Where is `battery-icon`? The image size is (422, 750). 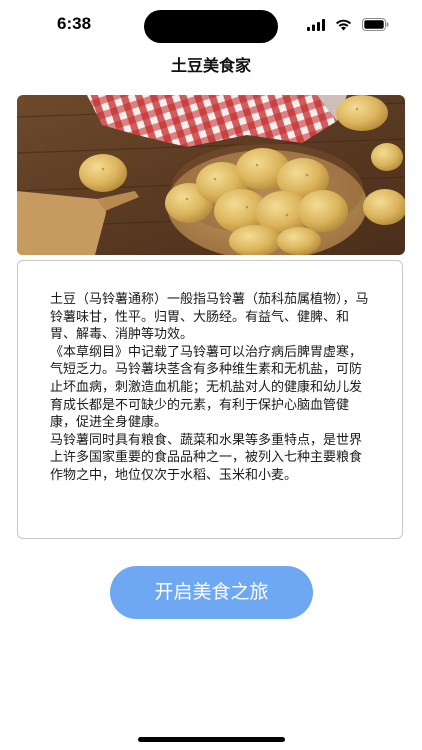
battery-icon is located at coordinates (375, 25).